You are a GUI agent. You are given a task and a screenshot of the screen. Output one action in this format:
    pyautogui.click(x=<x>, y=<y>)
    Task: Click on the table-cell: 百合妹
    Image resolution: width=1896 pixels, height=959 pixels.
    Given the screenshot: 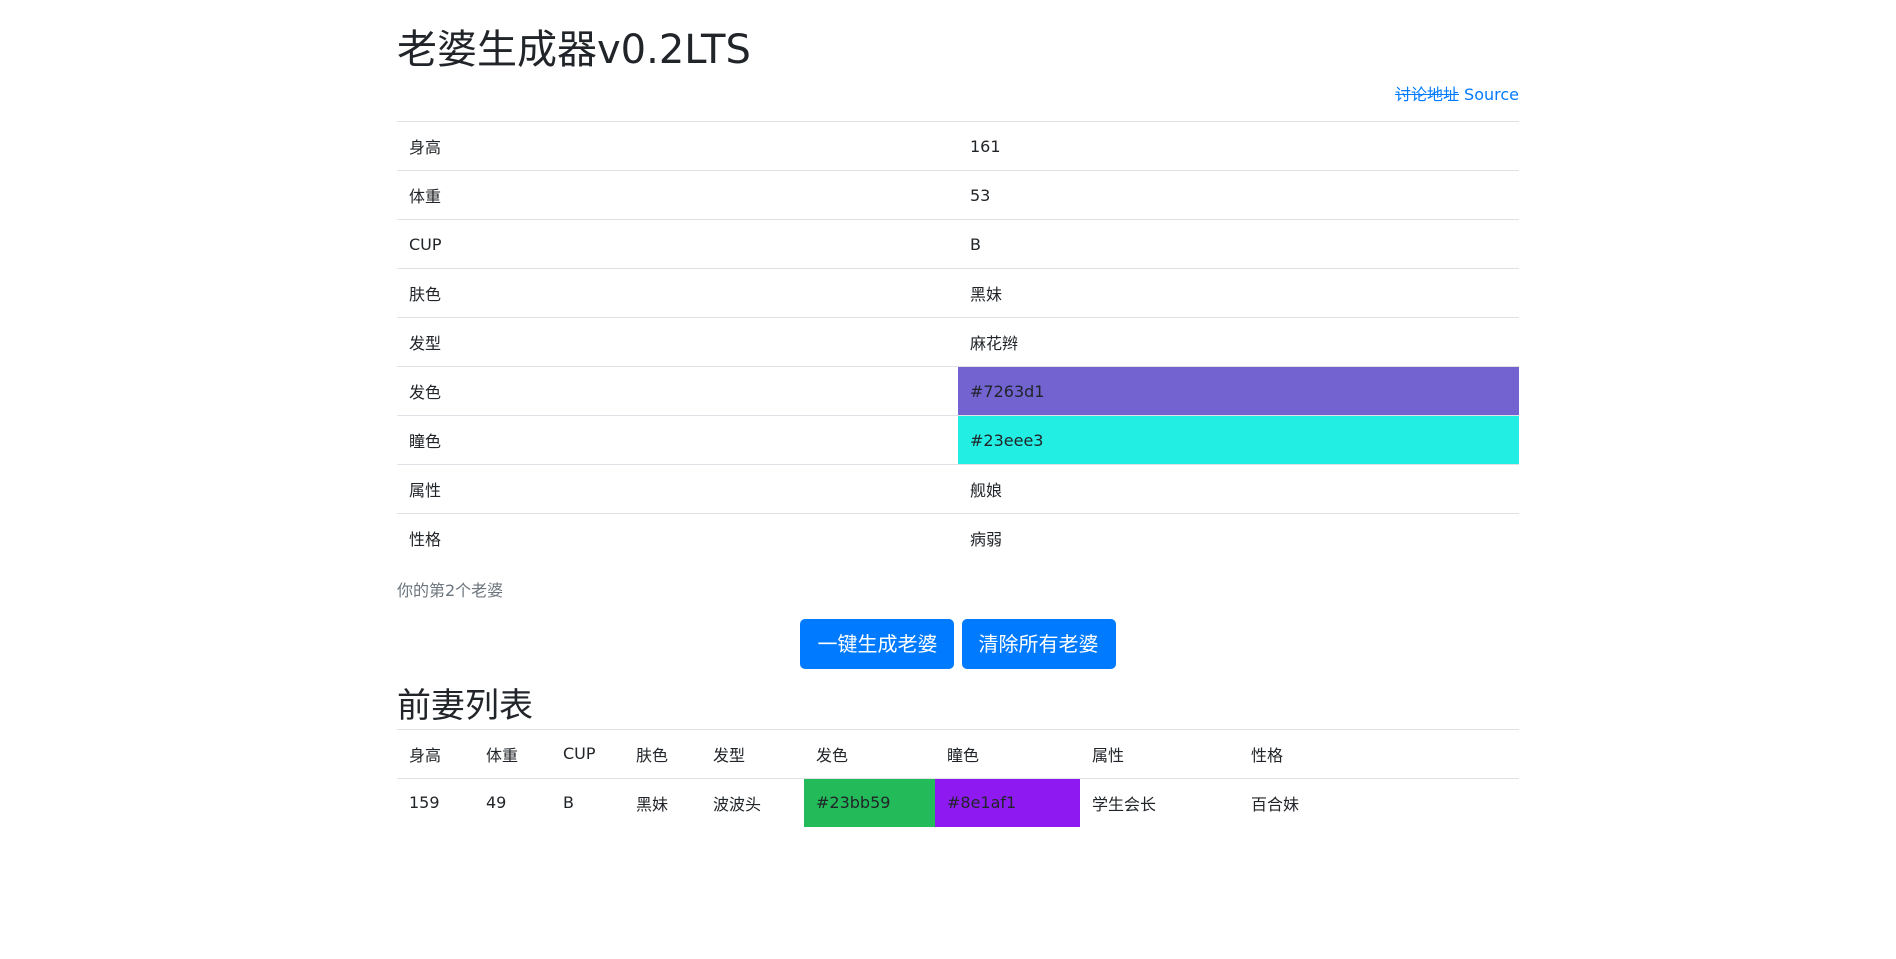 What is the action you would take?
    pyautogui.click(x=1379, y=802)
    